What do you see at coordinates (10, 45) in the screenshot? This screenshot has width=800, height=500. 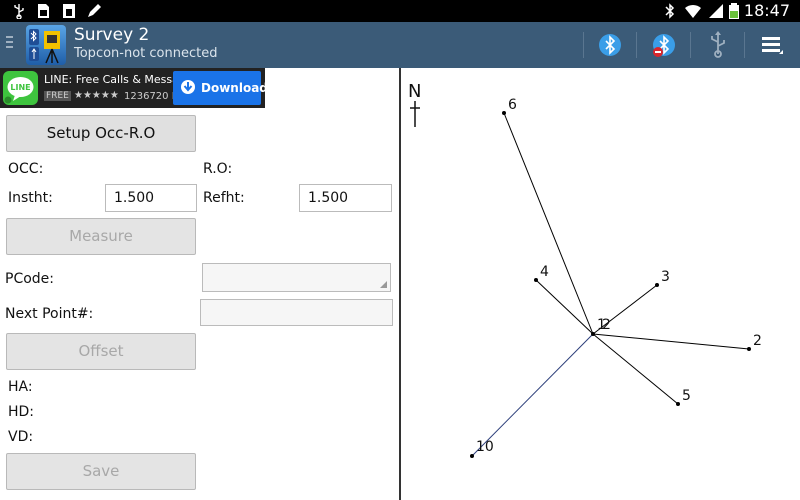 I see `drawer-handle-icon` at bounding box center [10, 45].